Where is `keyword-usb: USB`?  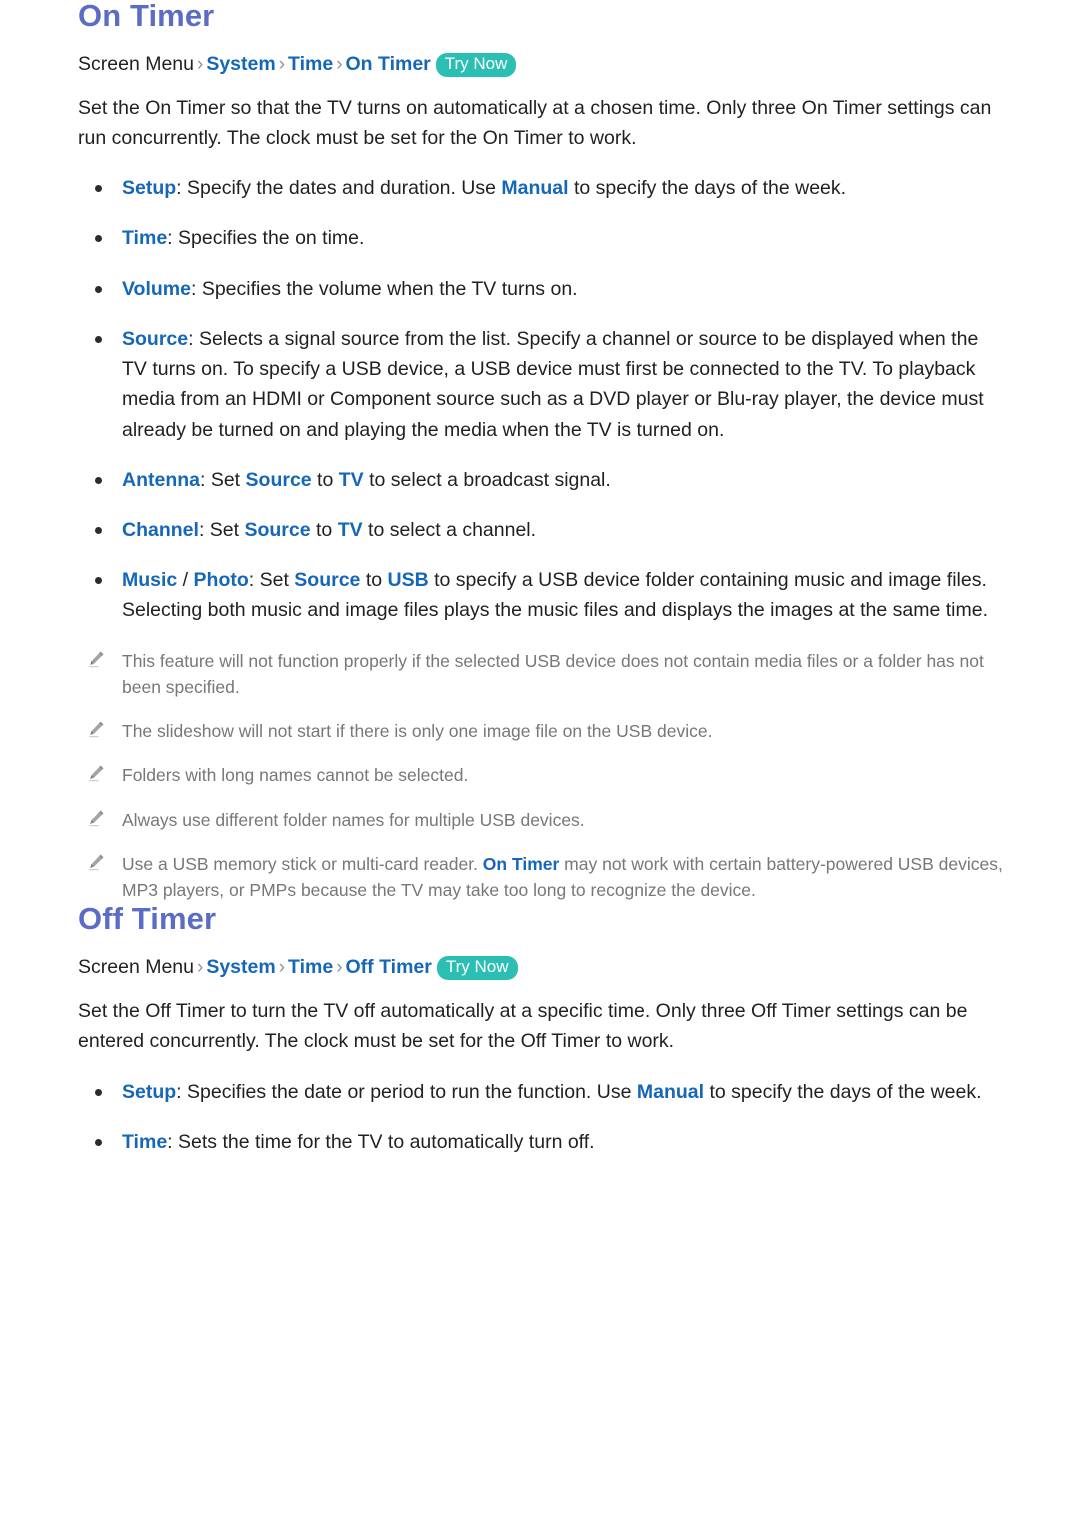
keyword-usb: USB is located at coordinates (408, 580).